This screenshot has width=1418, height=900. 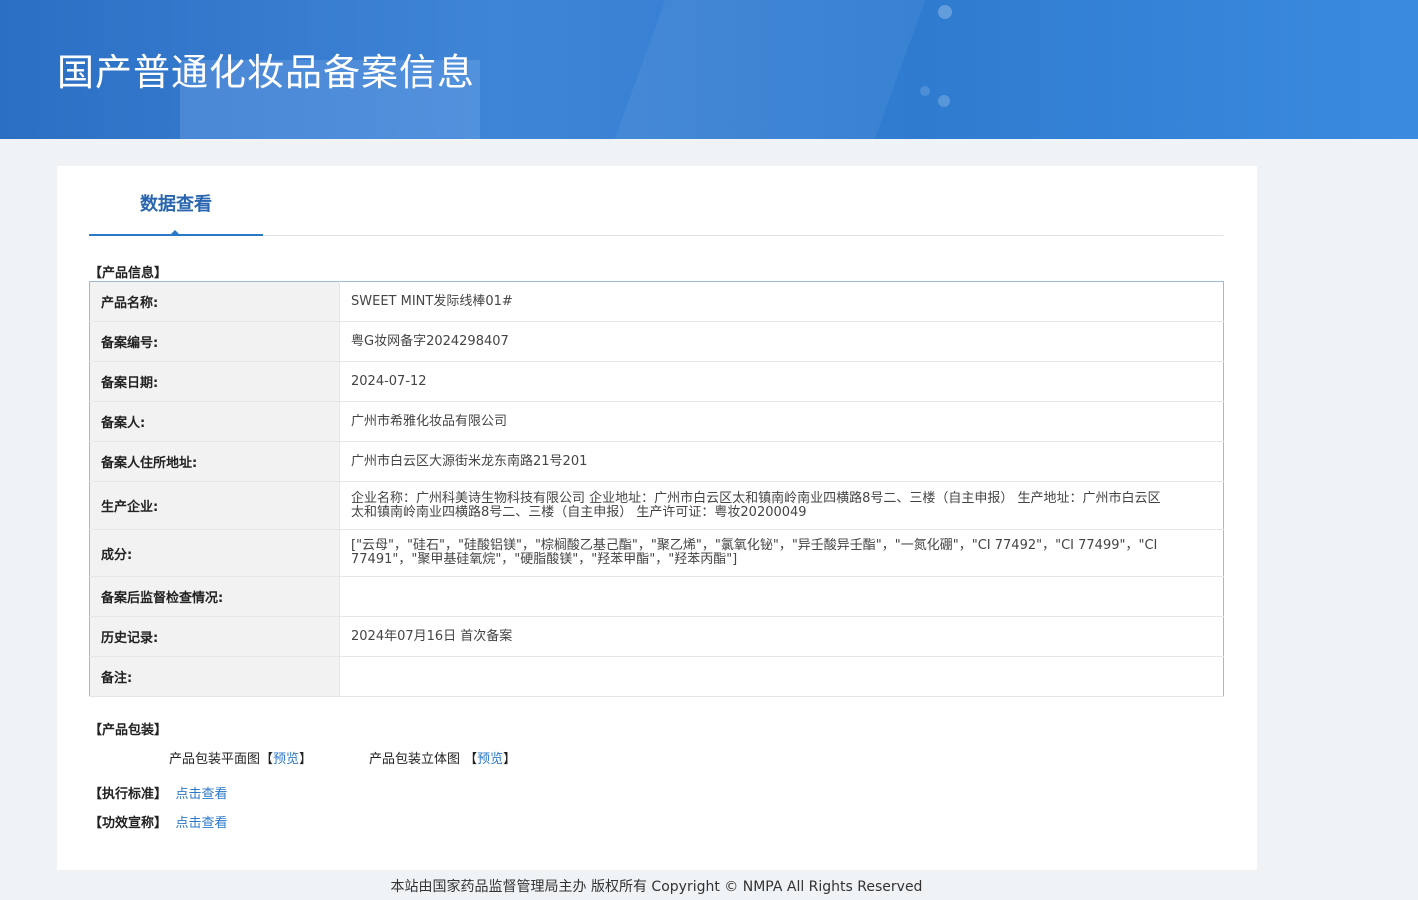 I want to click on package-flat-item: 产品包装平面图【预览】, so click(x=240, y=757).